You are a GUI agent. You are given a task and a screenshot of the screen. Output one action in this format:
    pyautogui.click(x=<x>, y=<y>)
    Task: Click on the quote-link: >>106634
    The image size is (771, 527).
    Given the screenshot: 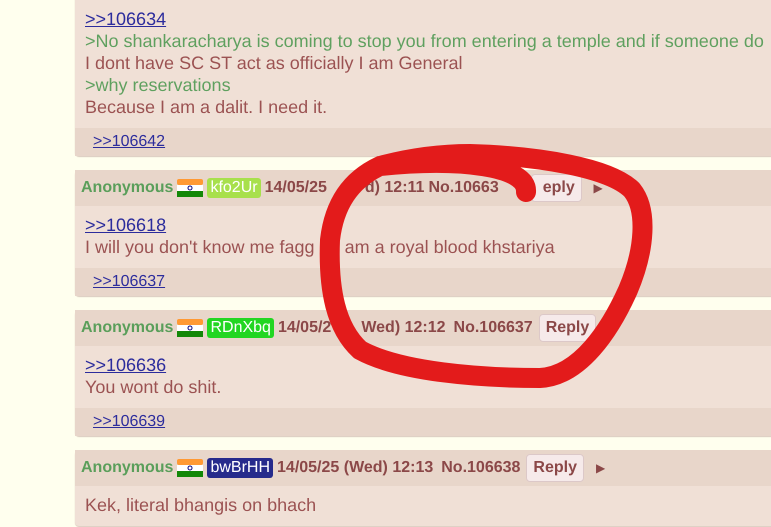 What is the action you would take?
    pyautogui.click(x=125, y=19)
    